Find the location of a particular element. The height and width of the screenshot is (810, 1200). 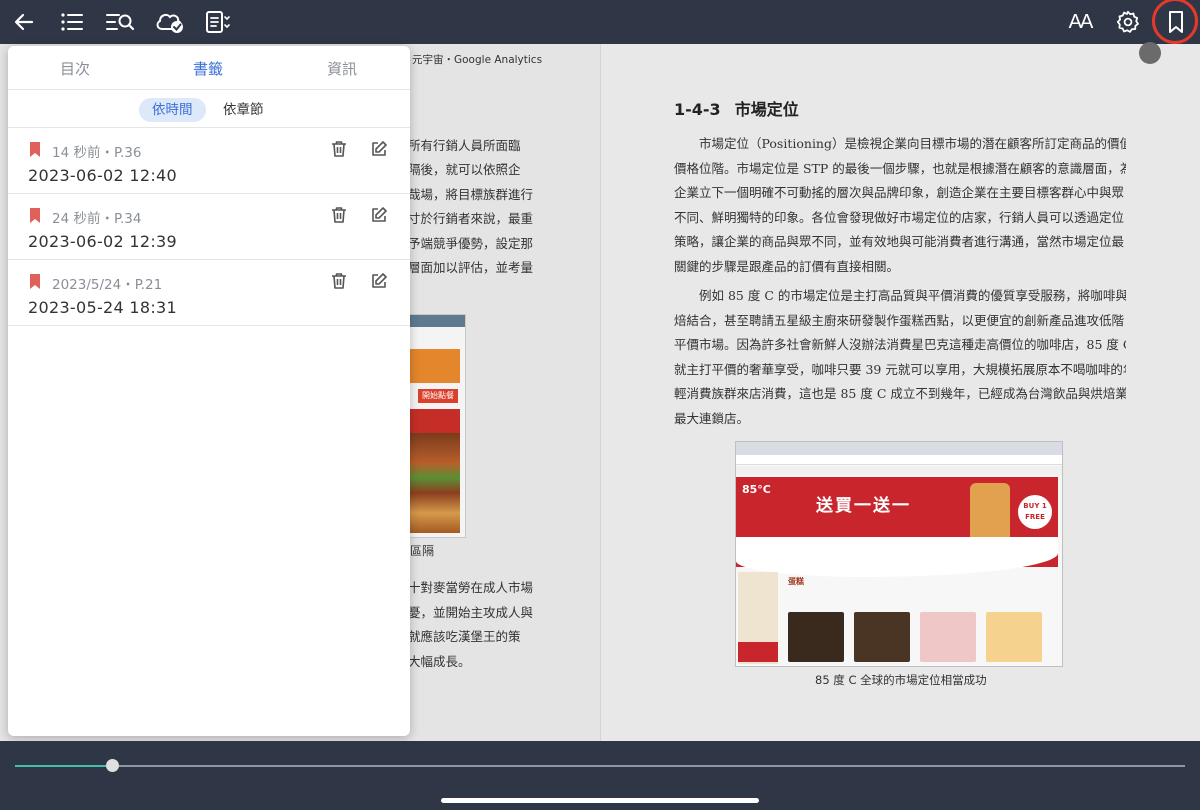

font-size-label: AA is located at coordinates (1081, 21).